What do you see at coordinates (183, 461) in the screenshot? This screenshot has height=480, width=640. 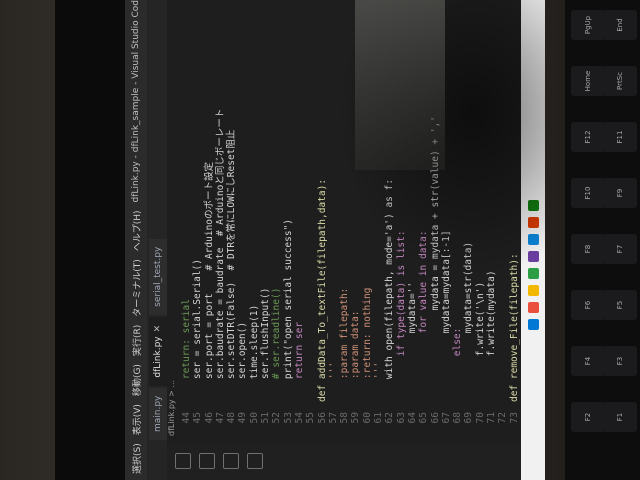 I see `explorer-icon` at bounding box center [183, 461].